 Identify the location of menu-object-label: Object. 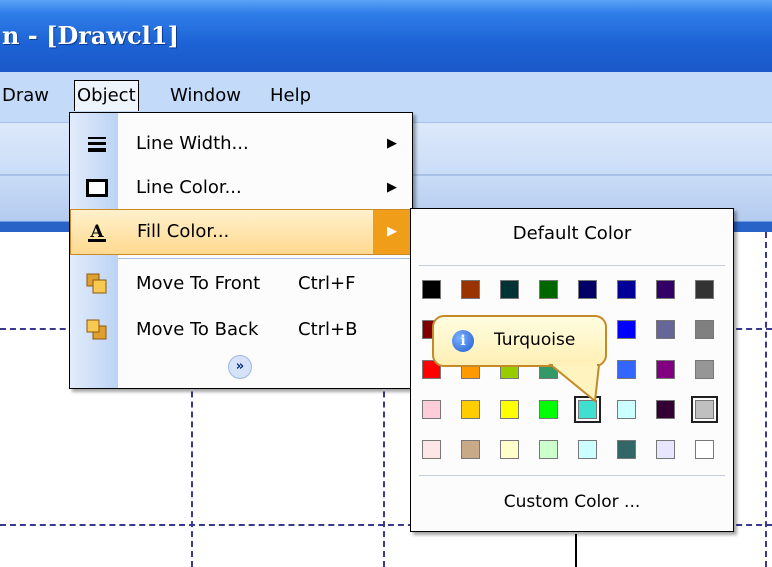
(106, 95).